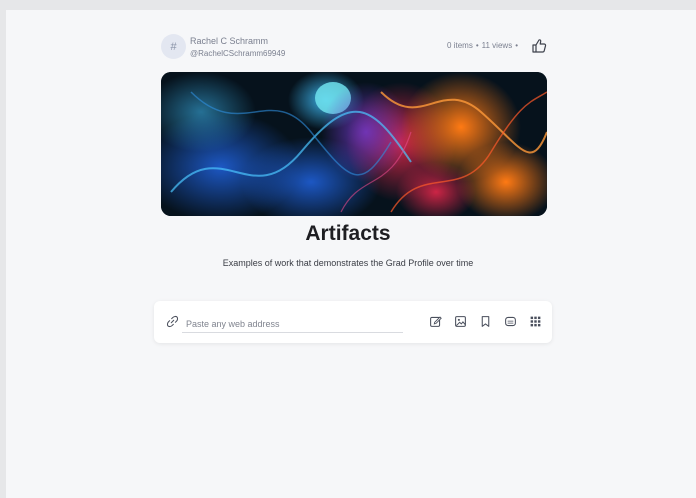  I want to click on grid-icon, so click(535, 321).